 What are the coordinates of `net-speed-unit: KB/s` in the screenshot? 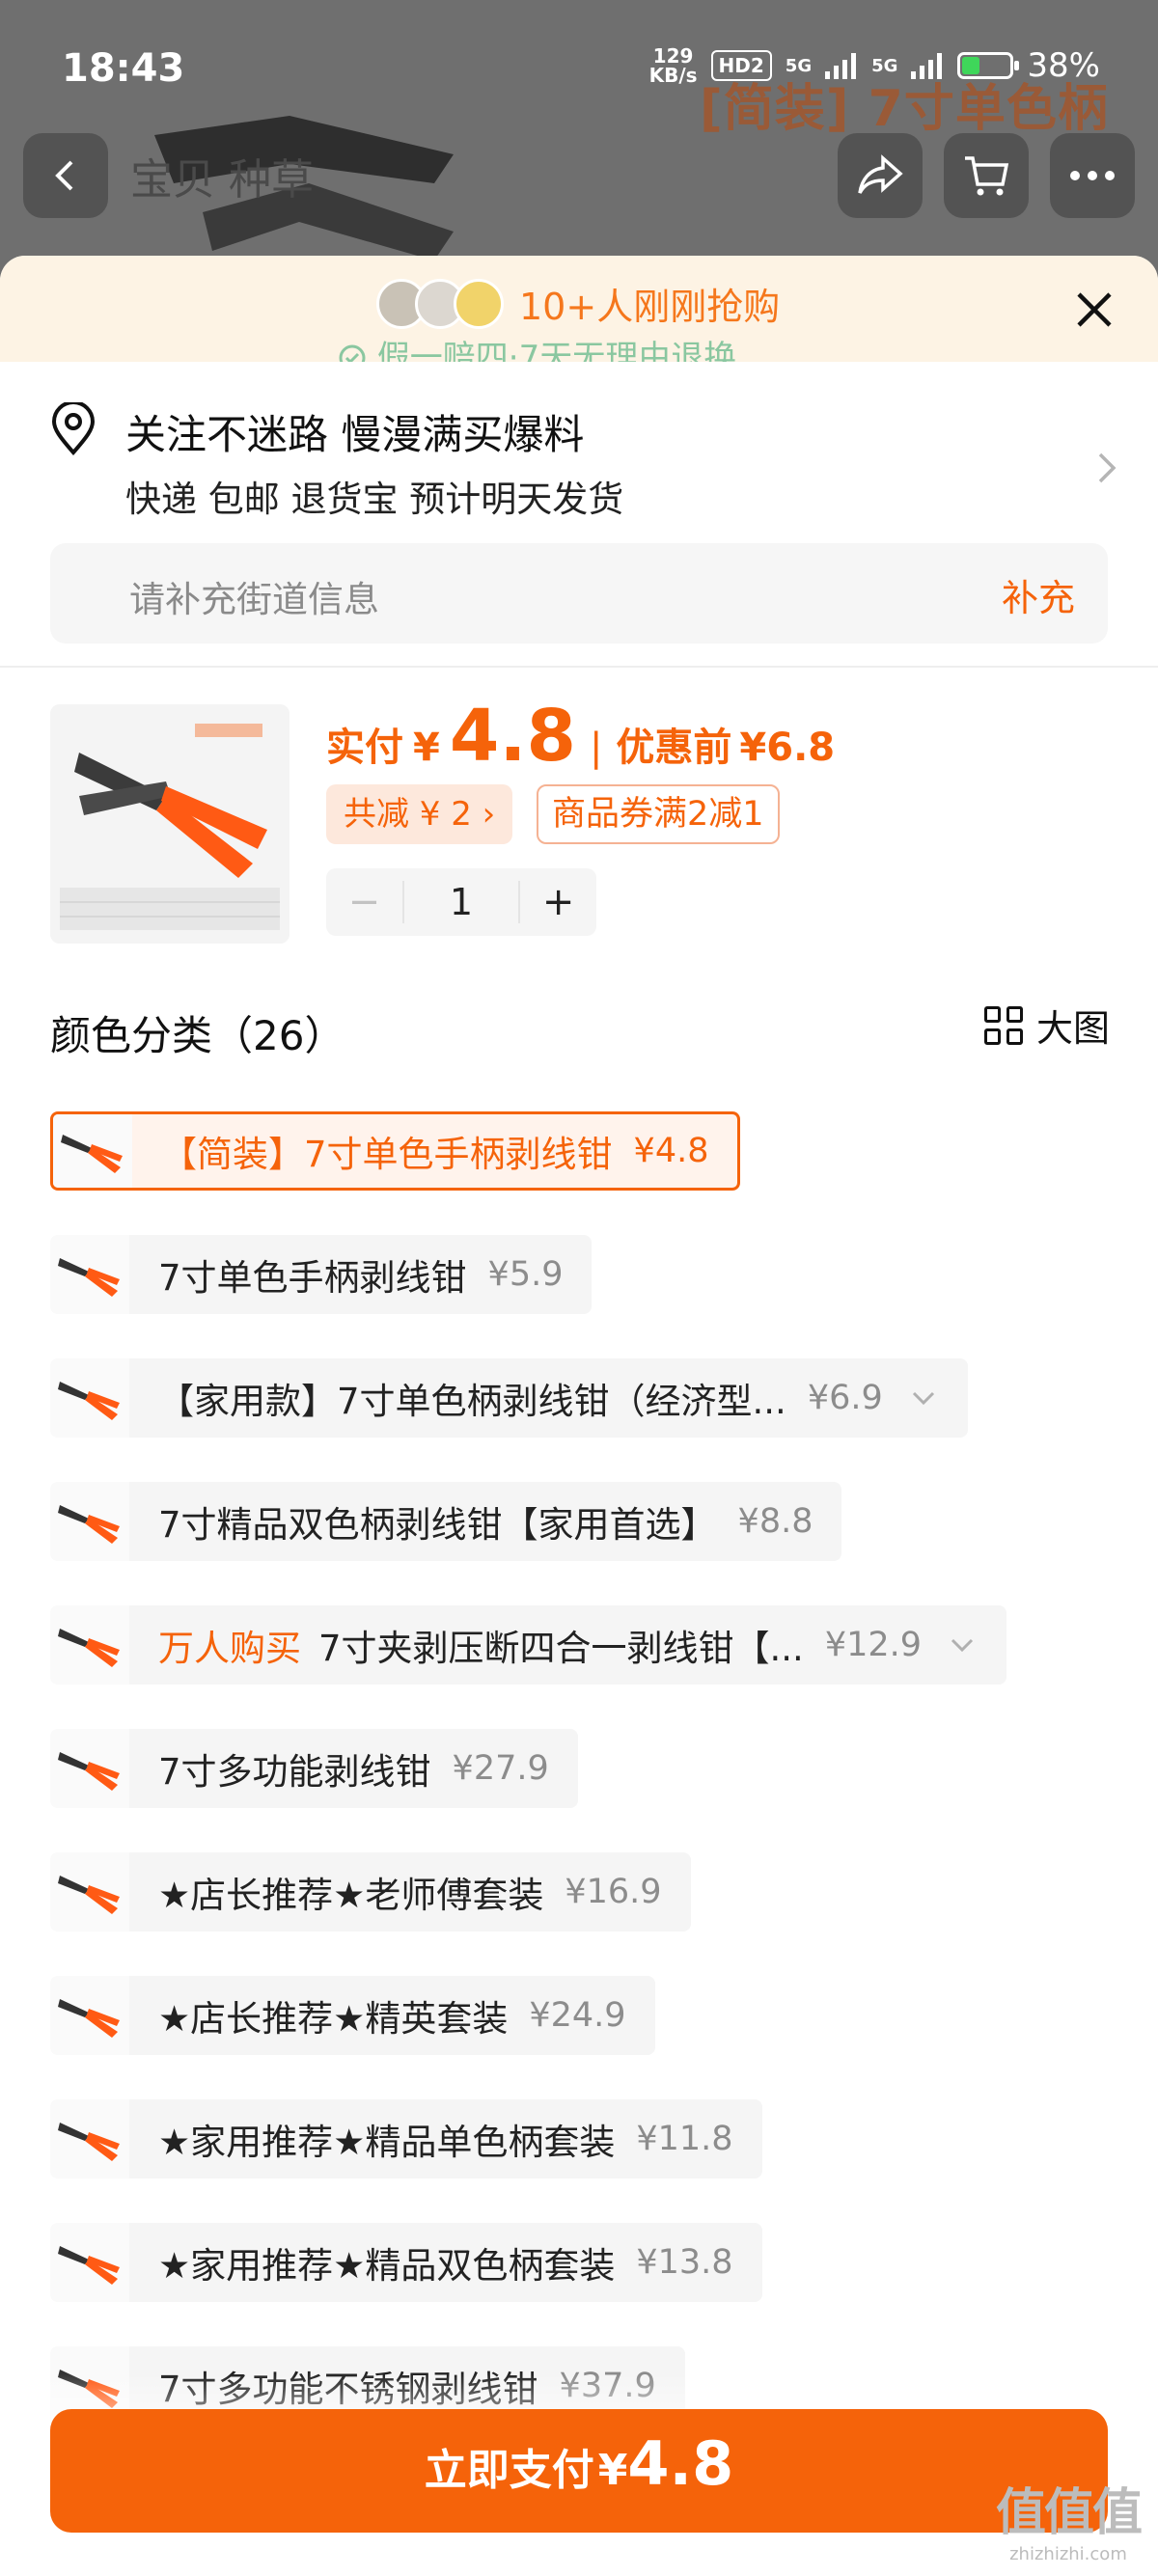 It's located at (673, 76).